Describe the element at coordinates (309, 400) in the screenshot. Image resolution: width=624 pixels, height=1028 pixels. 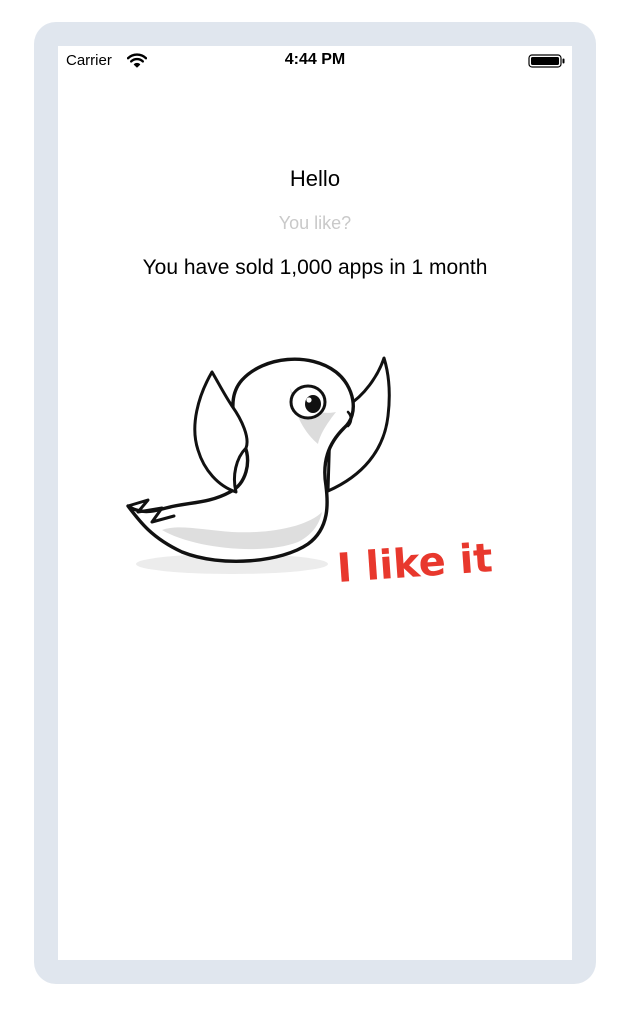
I see `bird-eye-highlight` at that location.